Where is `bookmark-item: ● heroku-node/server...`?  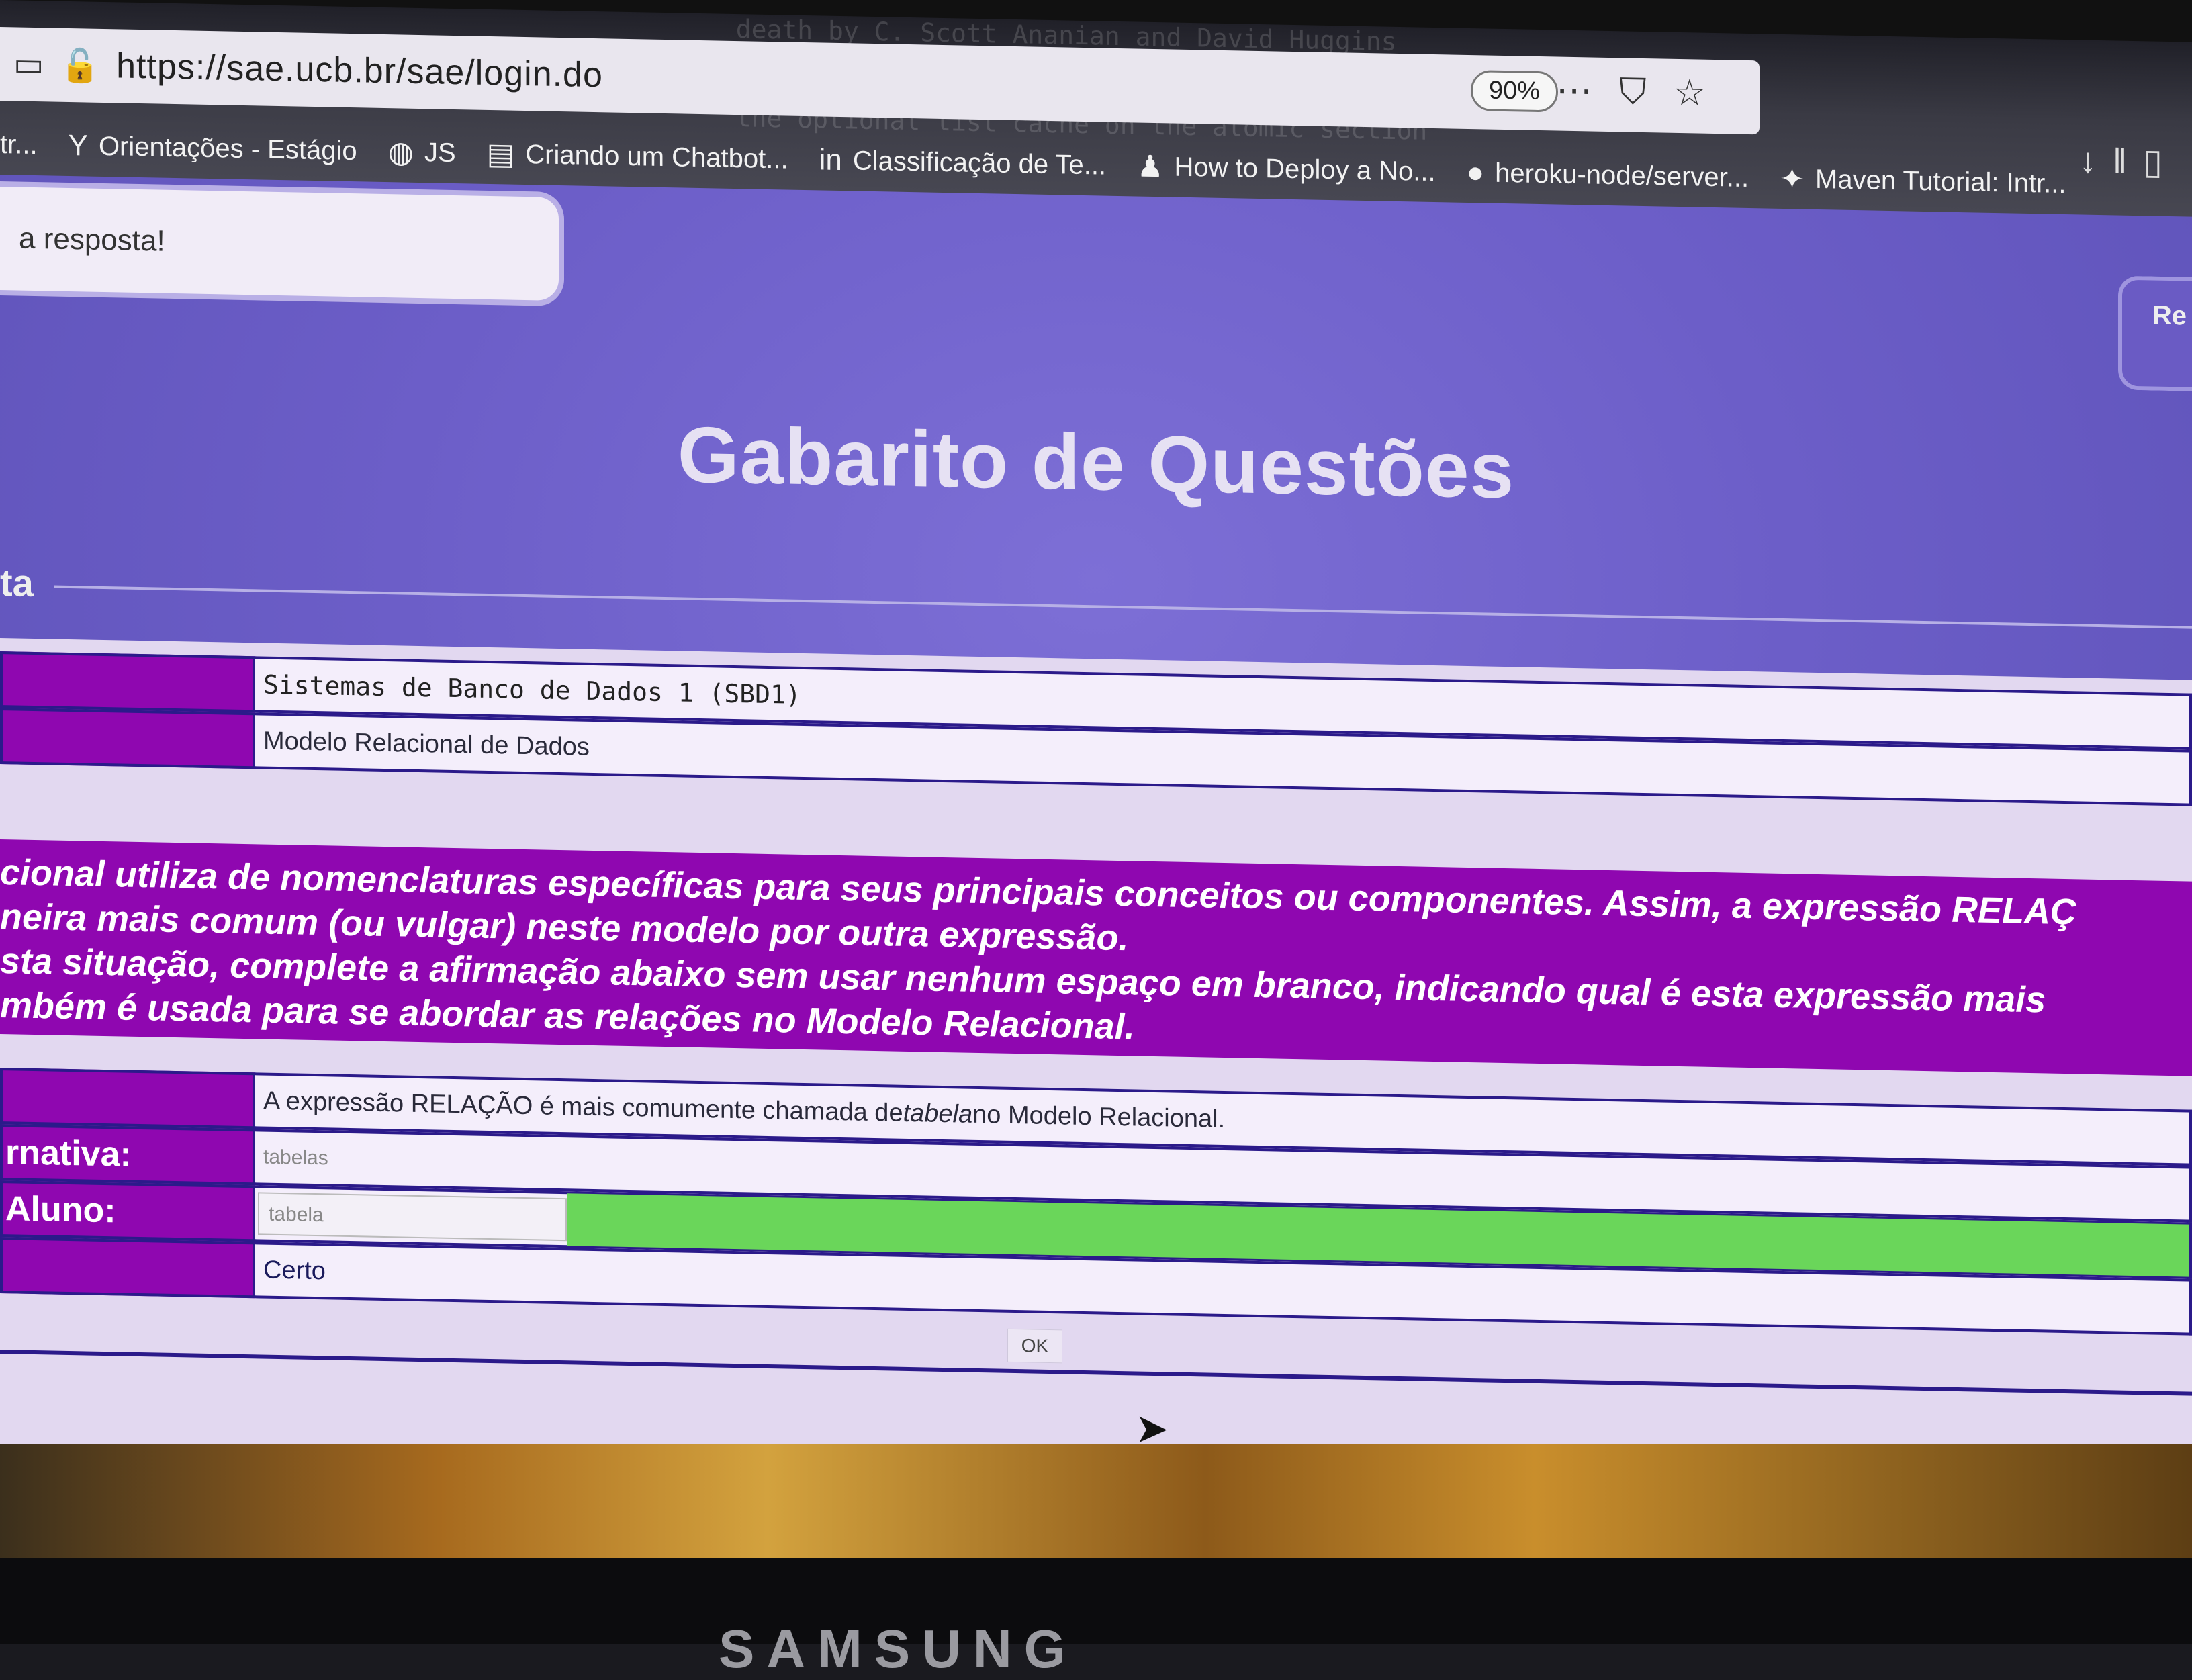
bookmark-item: ● heroku-node/server... is located at coordinates (1608, 176).